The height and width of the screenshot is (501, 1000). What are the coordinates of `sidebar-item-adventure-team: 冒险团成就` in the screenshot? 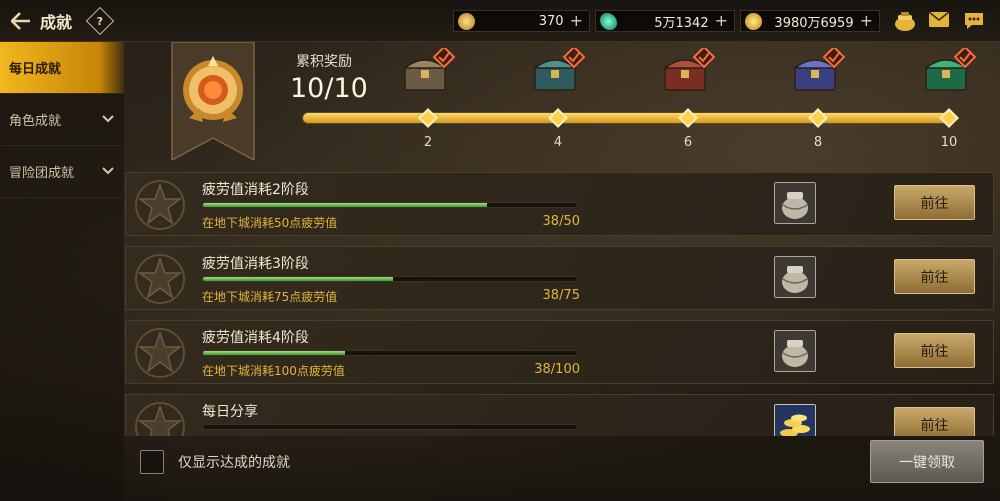 It's located at (62, 172).